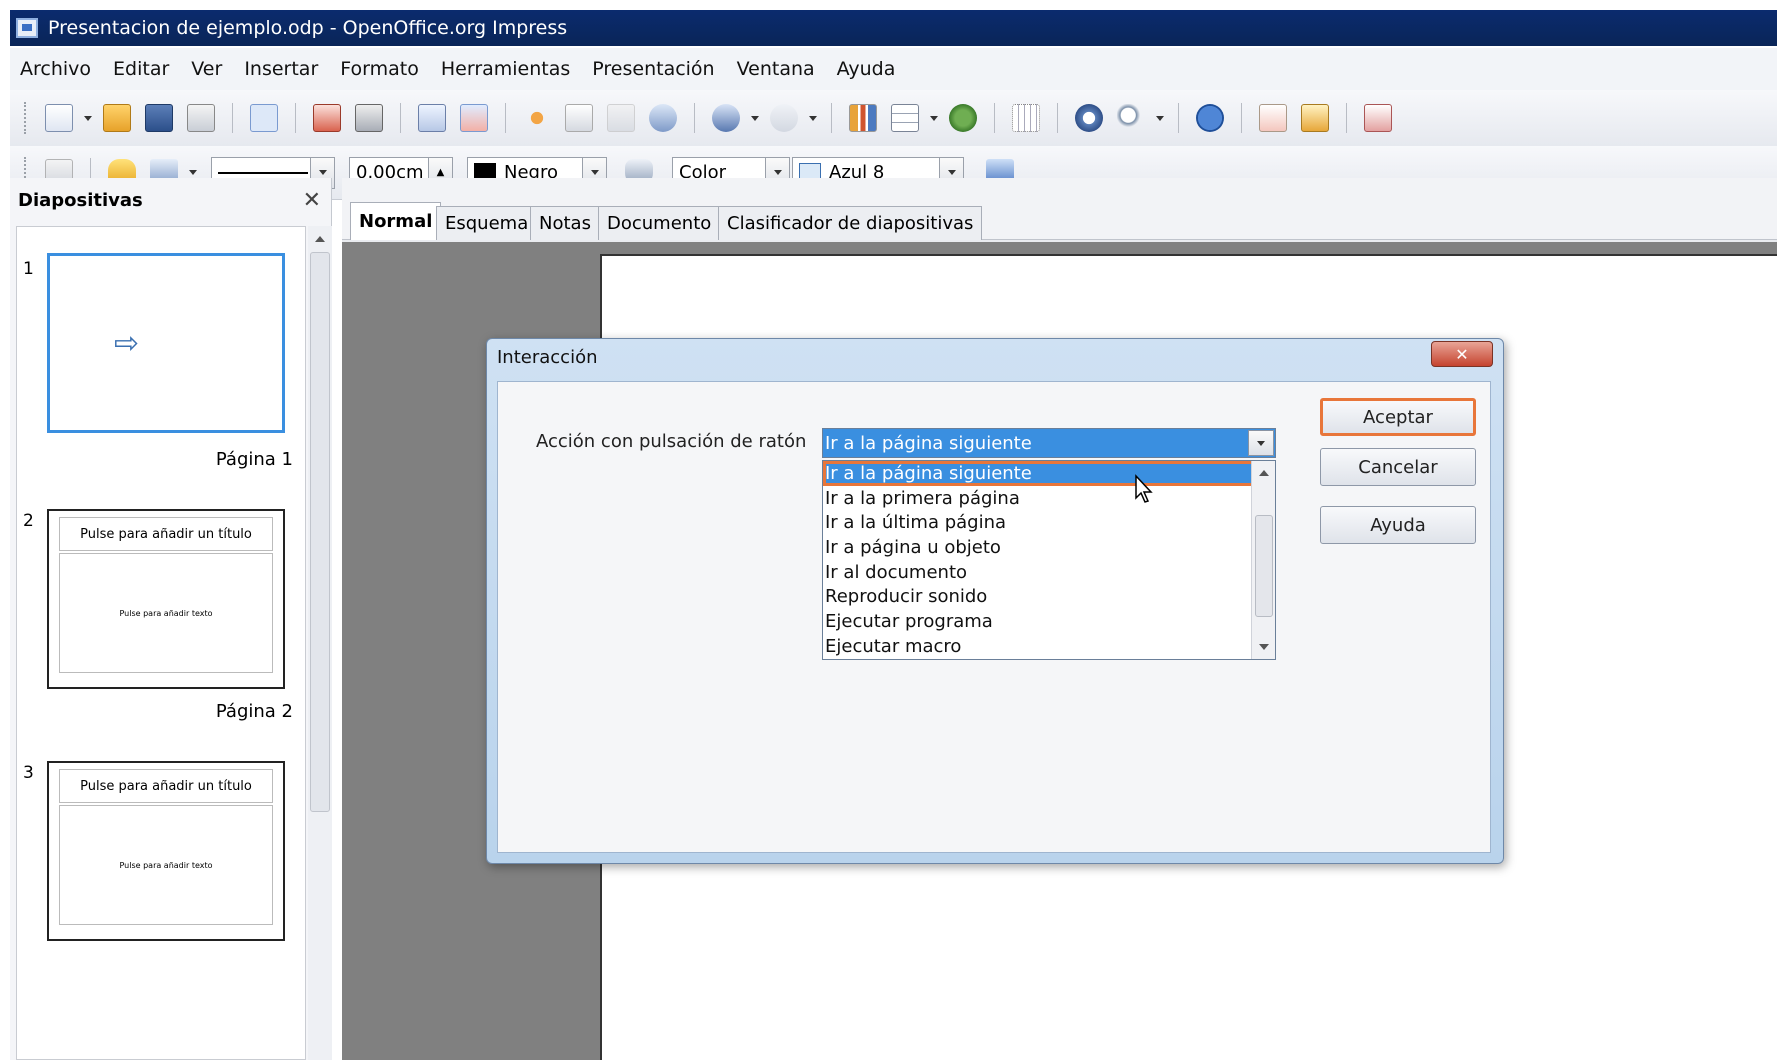 This screenshot has width=1777, height=1060. Describe the element at coordinates (1160, 118) in the screenshot. I see `zoom-dropdown-icon` at that location.